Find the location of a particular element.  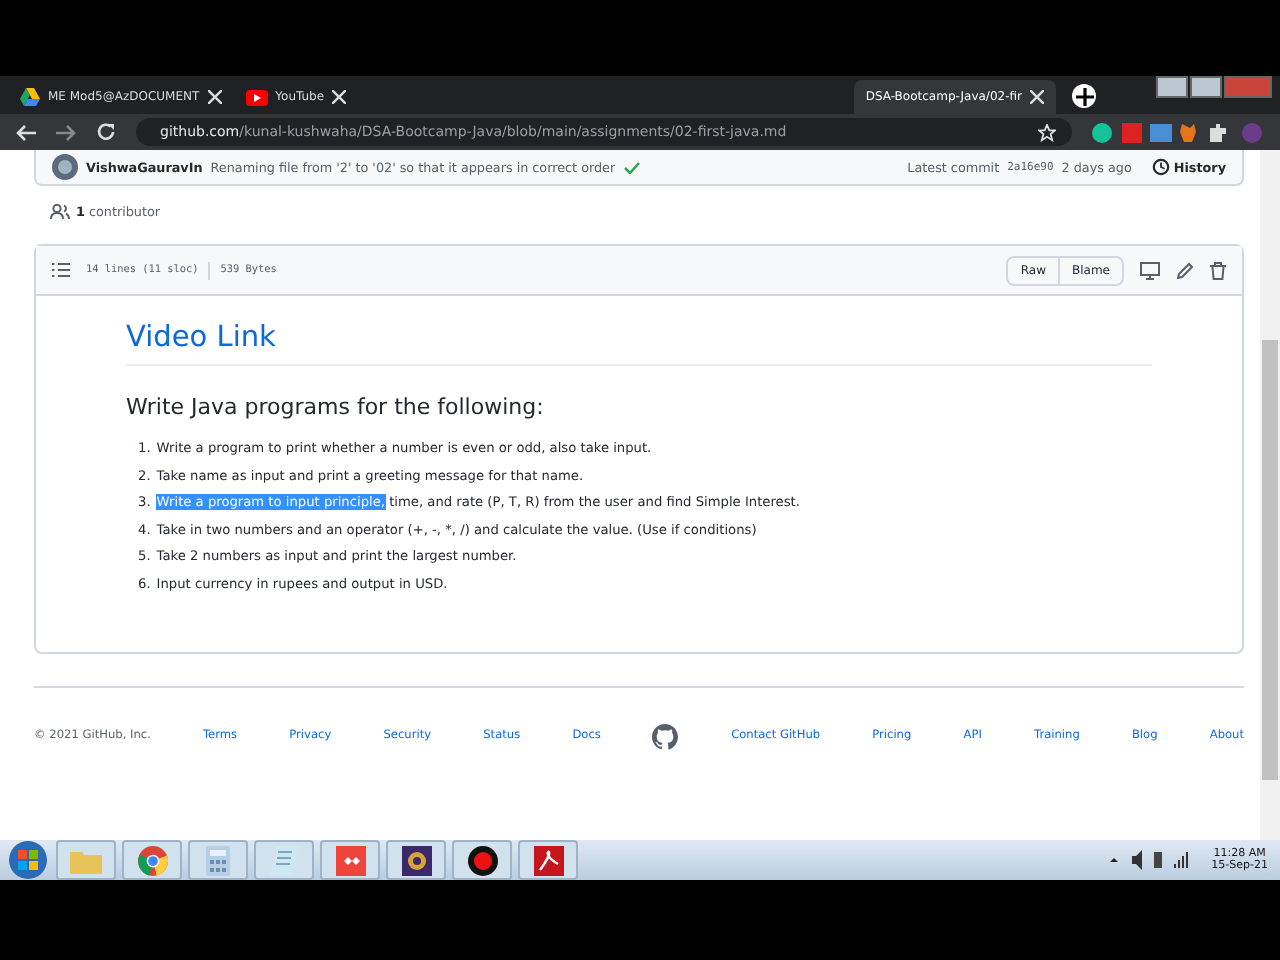

avatar-icon is located at coordinates (65, 167).